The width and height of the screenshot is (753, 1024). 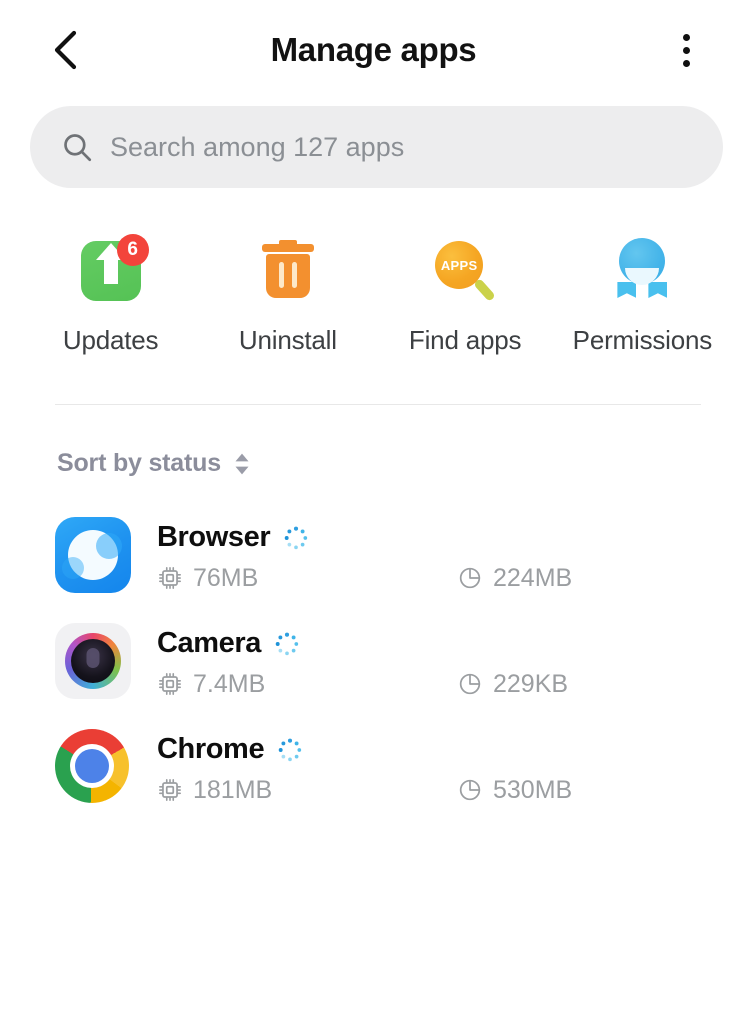 I want to click on chevron-left-icon, so click(x=65, y=50).